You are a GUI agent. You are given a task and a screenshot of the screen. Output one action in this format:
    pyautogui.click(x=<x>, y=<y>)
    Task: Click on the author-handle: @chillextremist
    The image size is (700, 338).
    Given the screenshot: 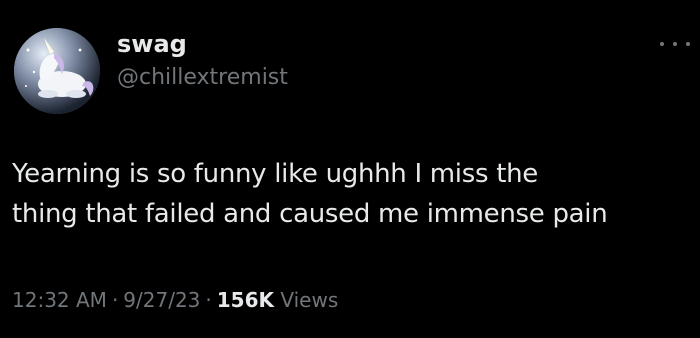 What is the action you would take?
    pyautogui.click(x=202, y=78)
    